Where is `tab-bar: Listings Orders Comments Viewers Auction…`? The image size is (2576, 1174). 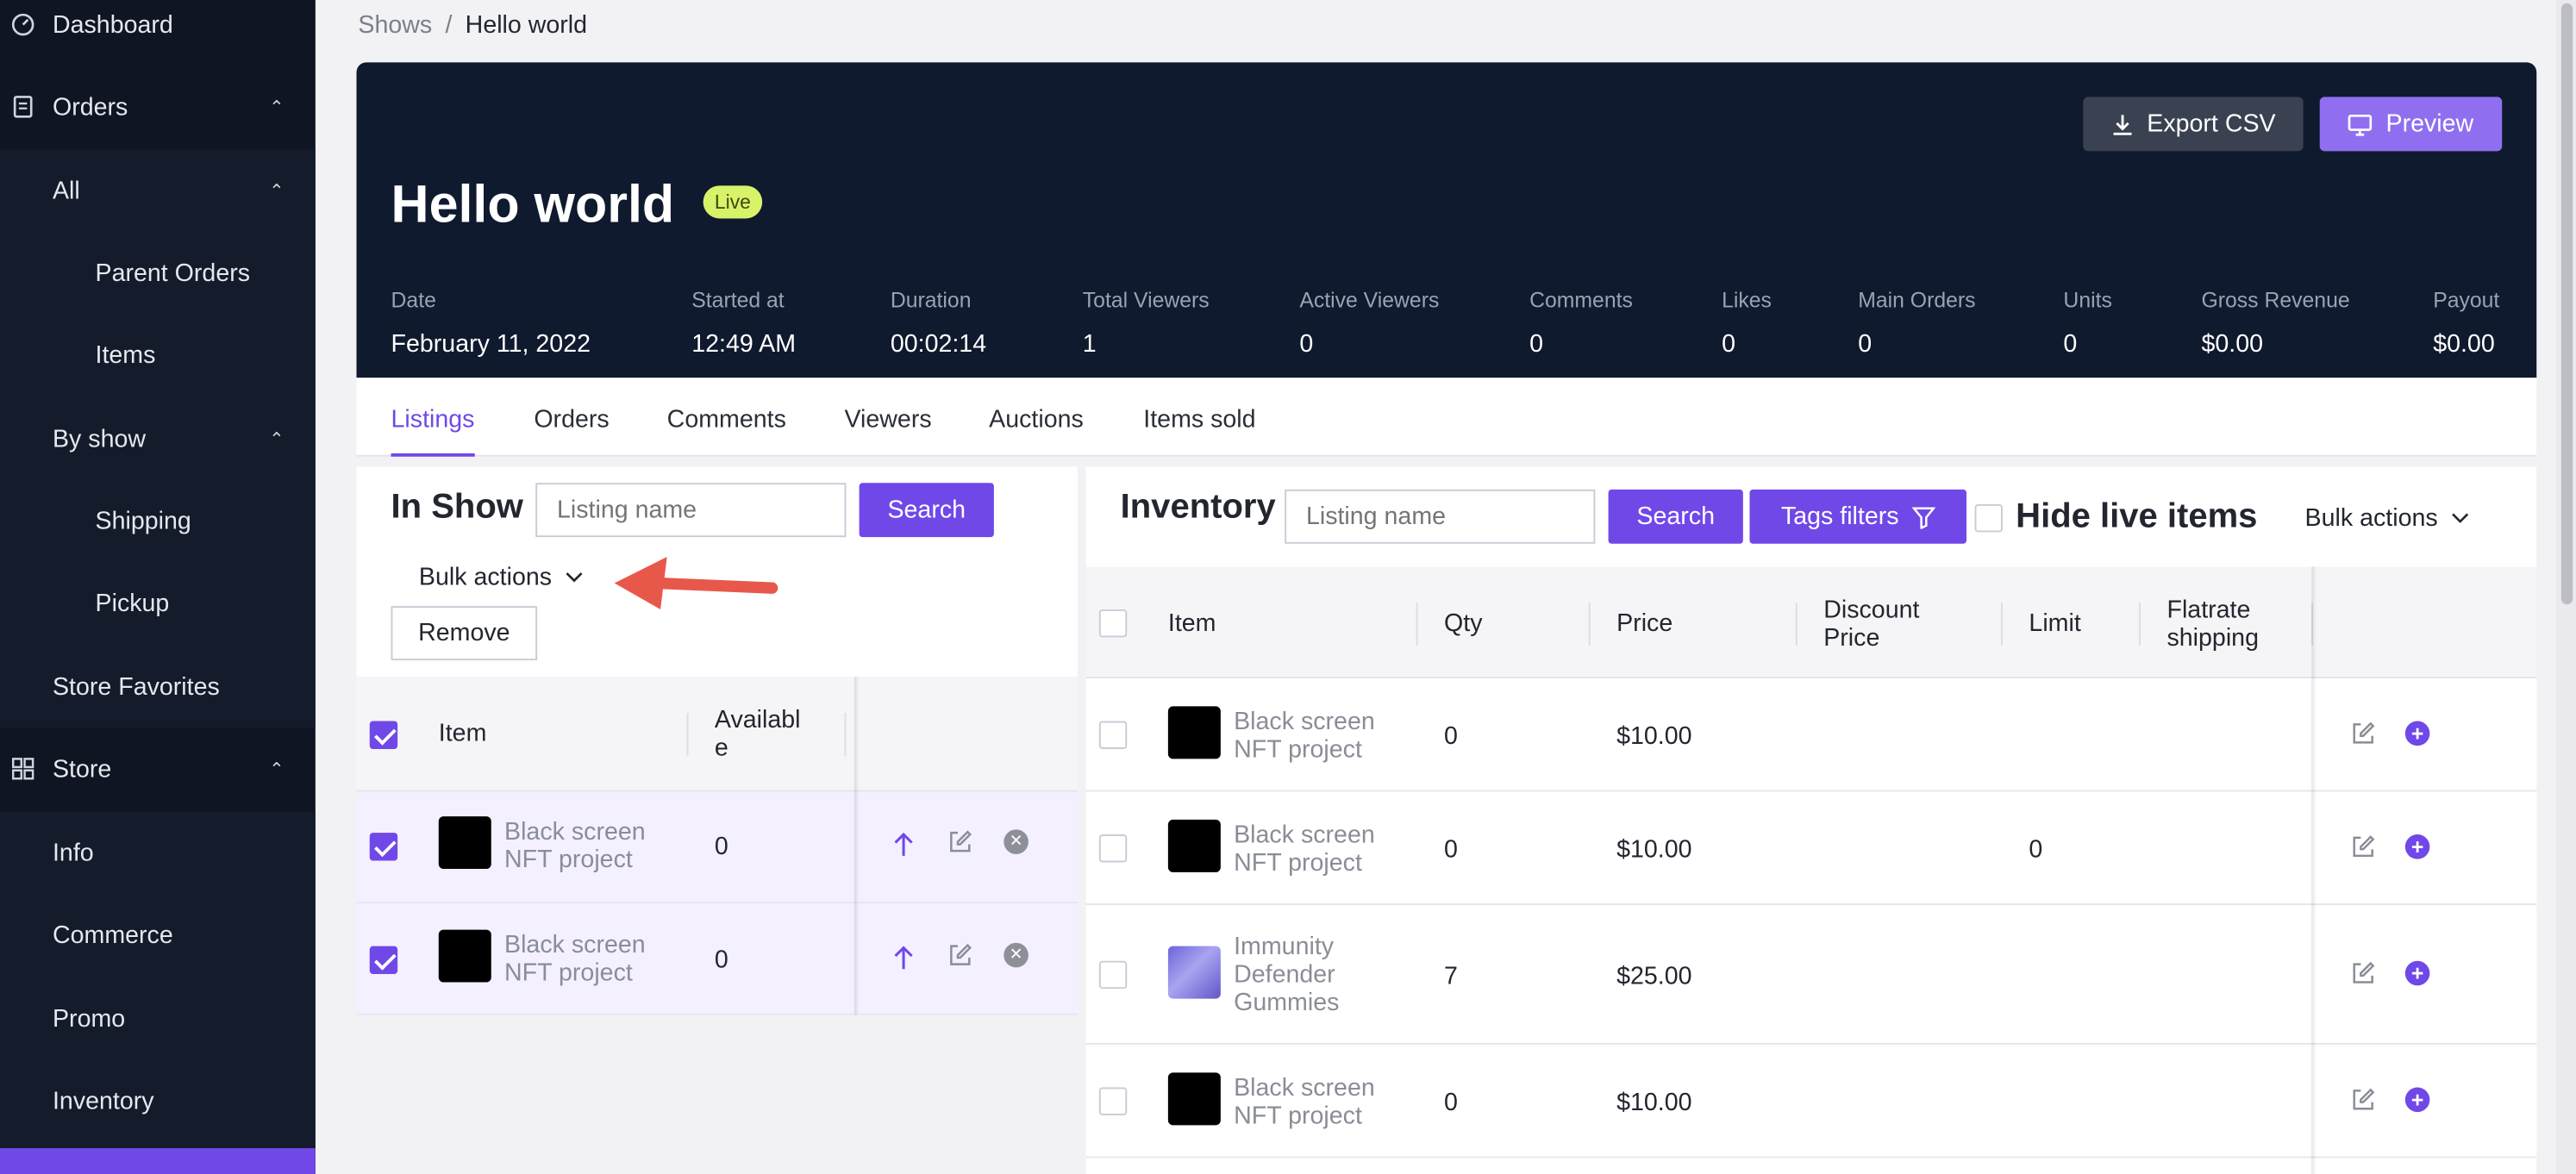
tab-bar: Listings Orders Comments Viewers Auction… is located at coordinates (1446, 417).